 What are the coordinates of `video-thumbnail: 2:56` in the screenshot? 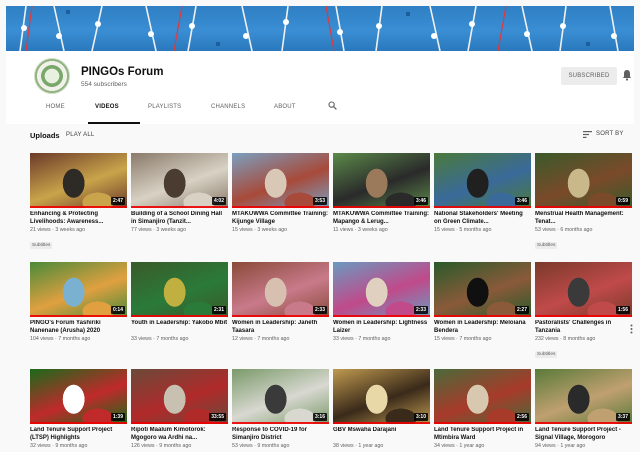 It's located at (482, 396).